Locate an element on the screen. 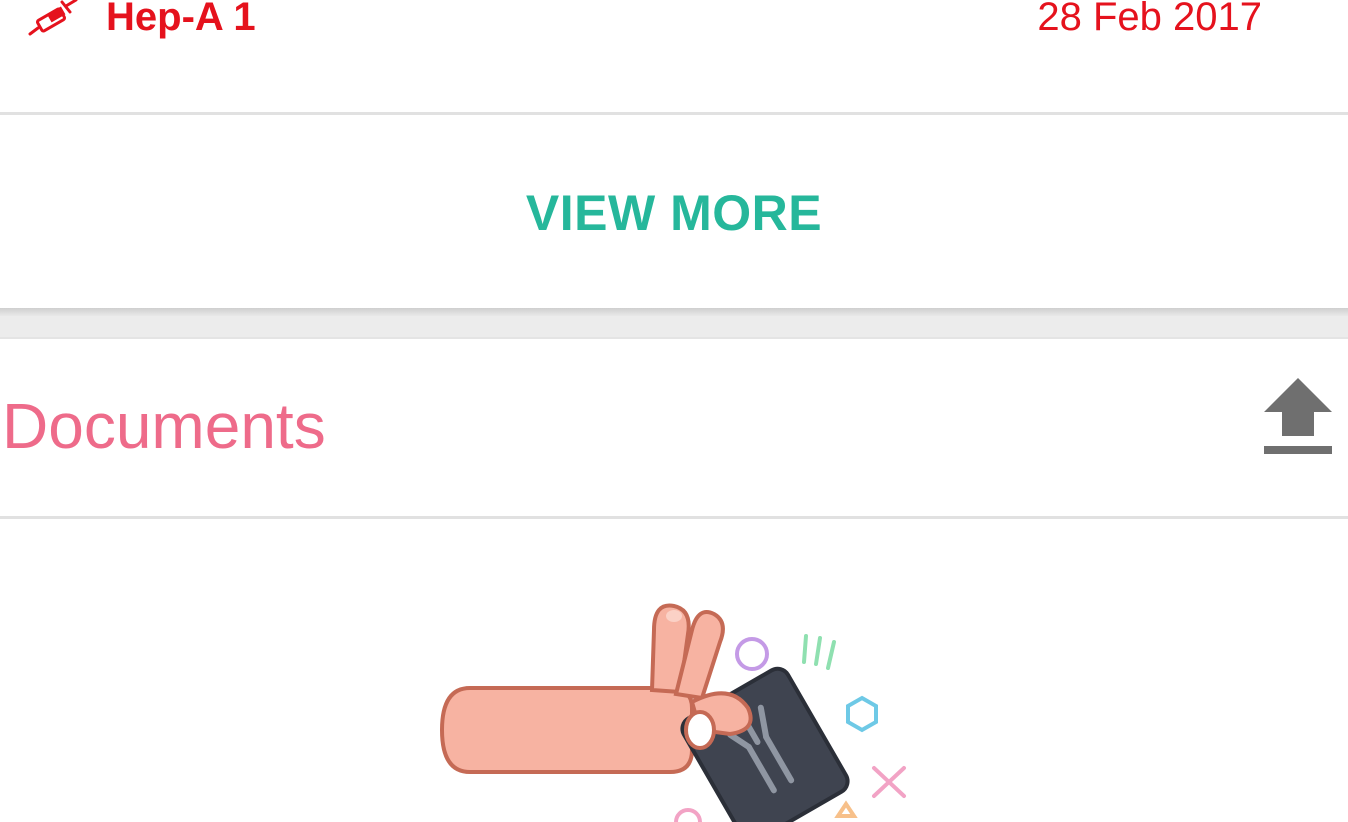 The height and width of the screenshot is (822, 1348). section-gap is located at coordinates (674, 327).